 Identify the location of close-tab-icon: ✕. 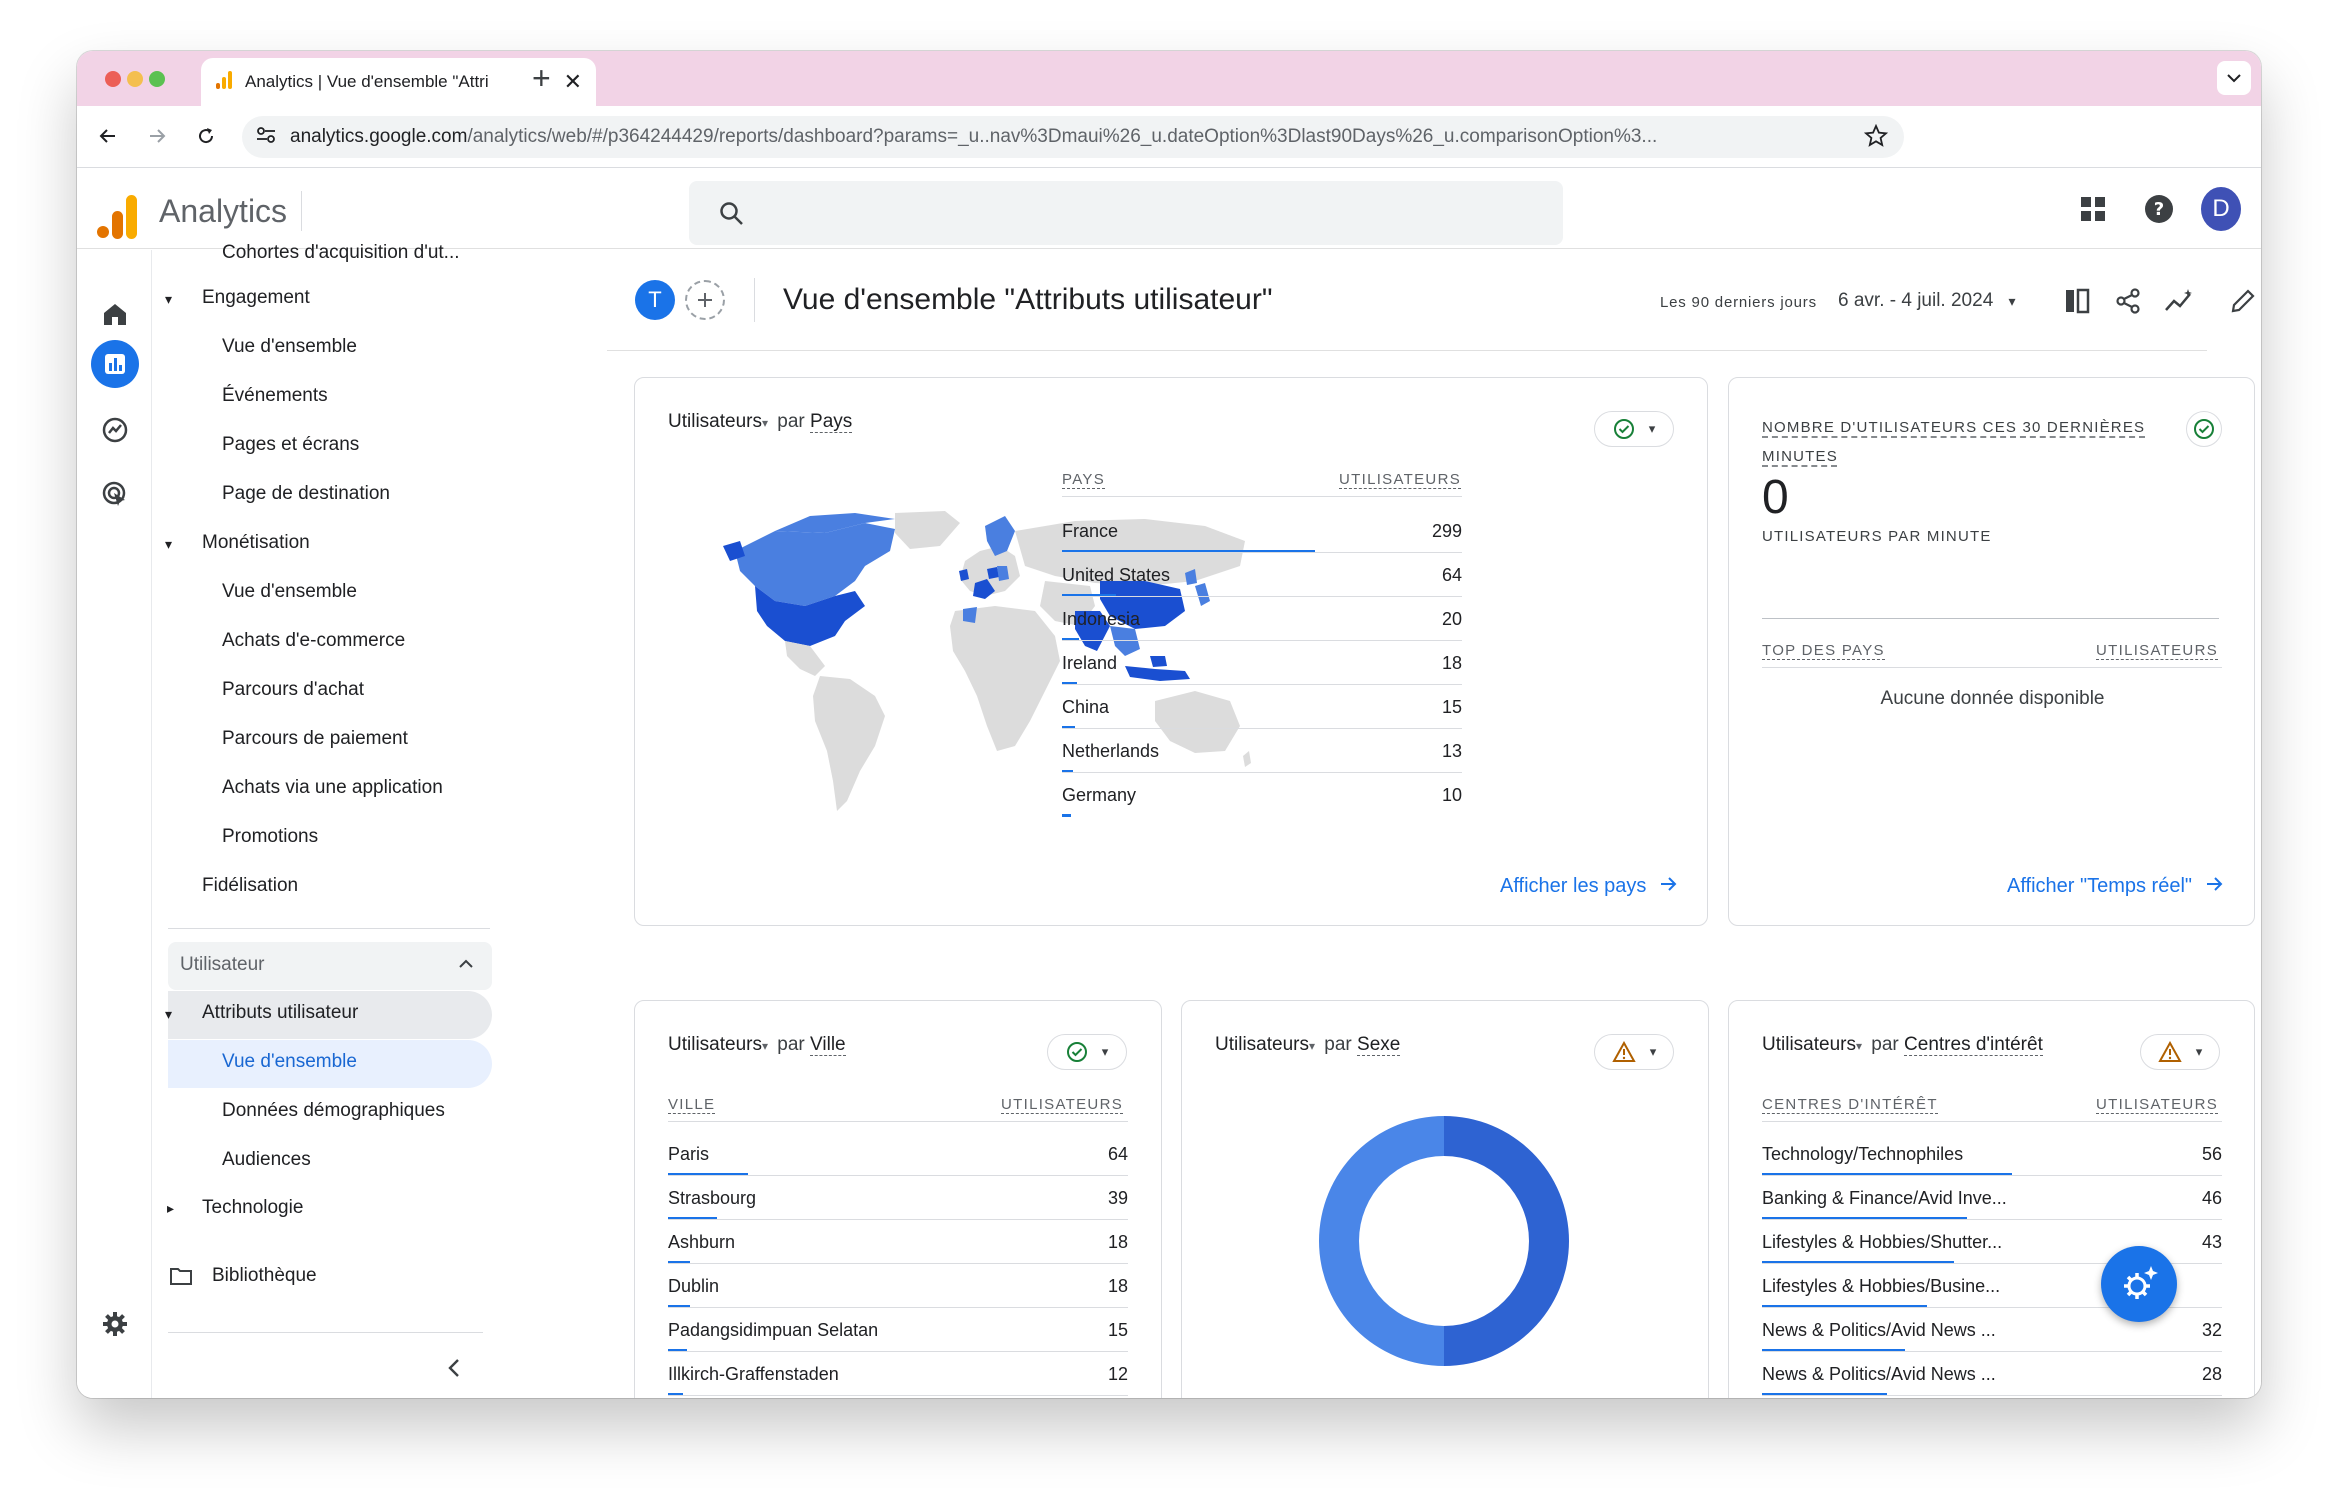
(573, 82).